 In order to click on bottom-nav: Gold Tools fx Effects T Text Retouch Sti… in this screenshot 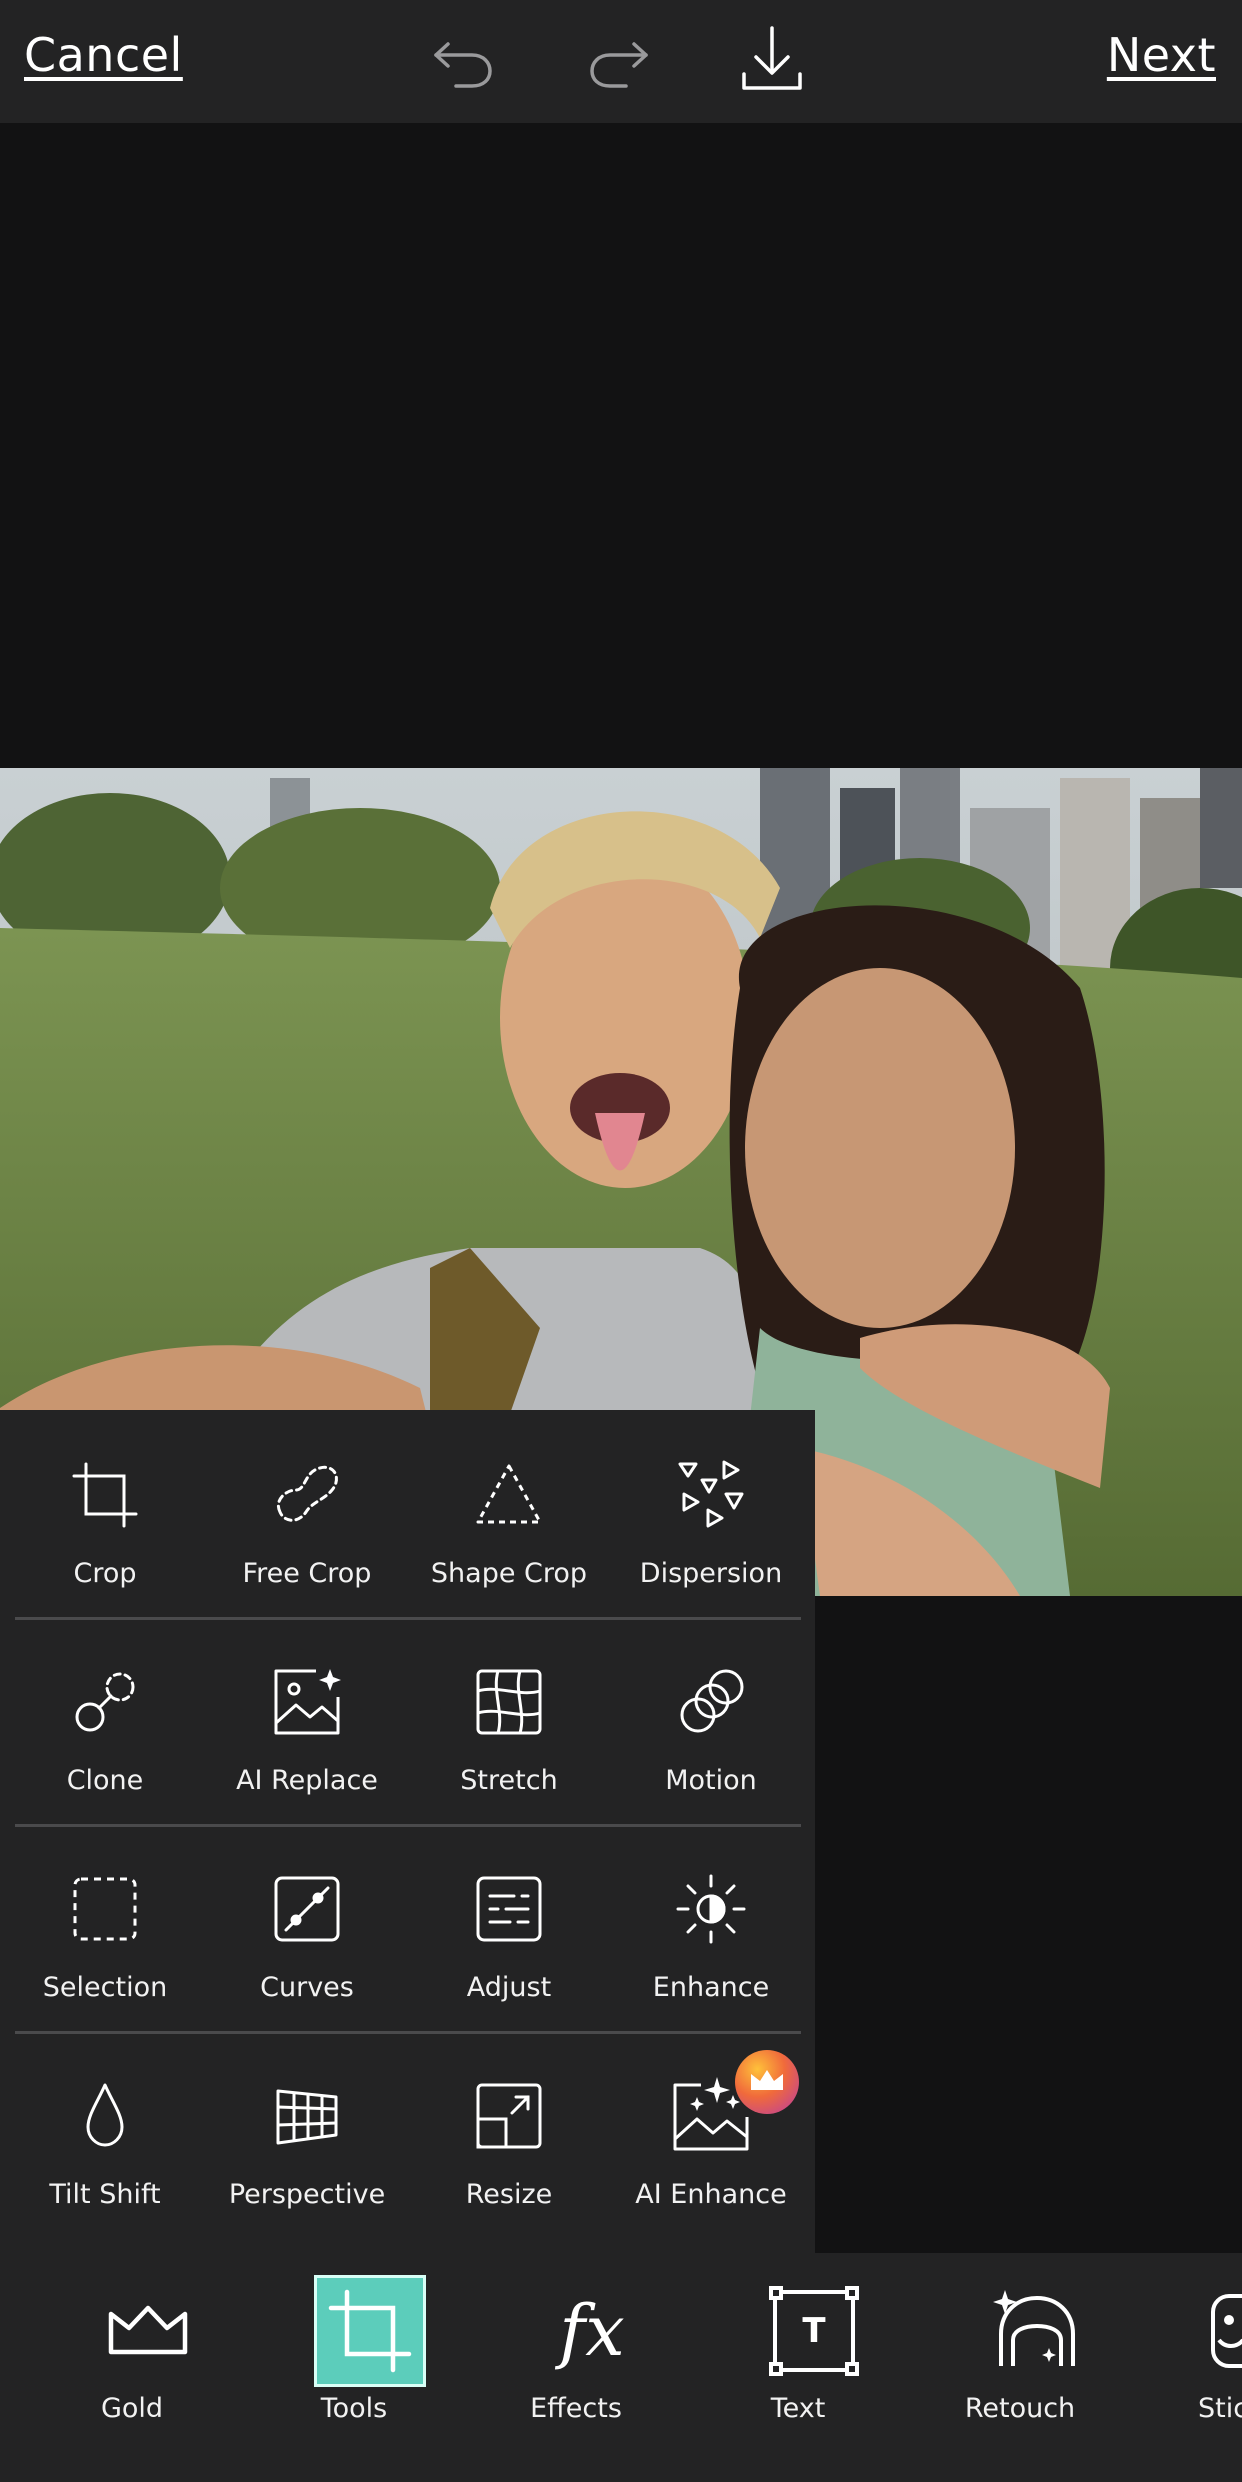, I will do `click(621, 2367)`.